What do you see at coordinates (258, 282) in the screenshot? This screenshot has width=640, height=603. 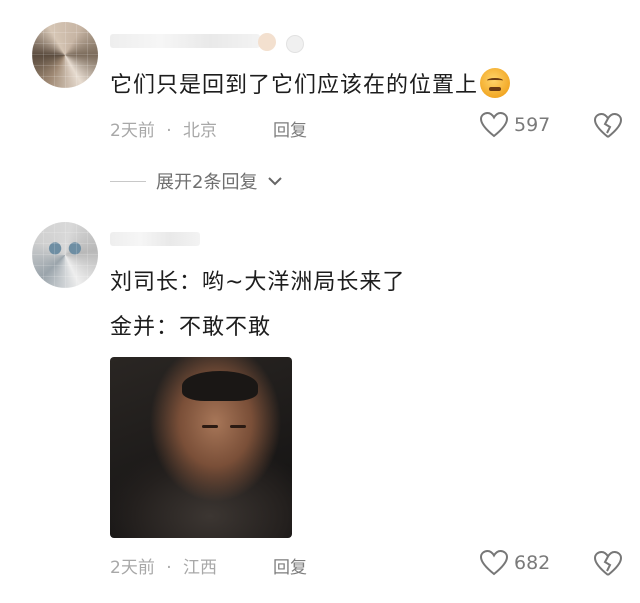 I see `comment-text-line-1: 刘司长：哟~大洋洲局长来了` at bounding box center [258, 282].